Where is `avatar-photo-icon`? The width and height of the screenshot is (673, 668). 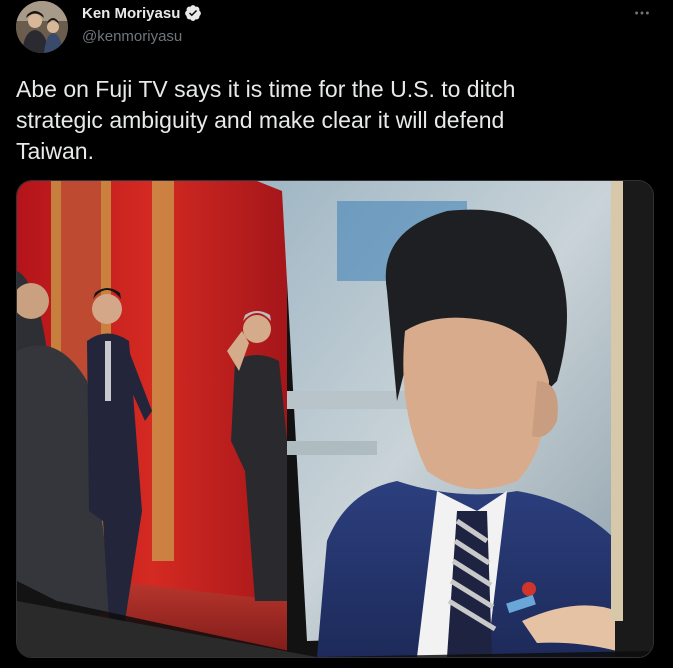 avatar-photo-icon is located at coordinates (42, 27).